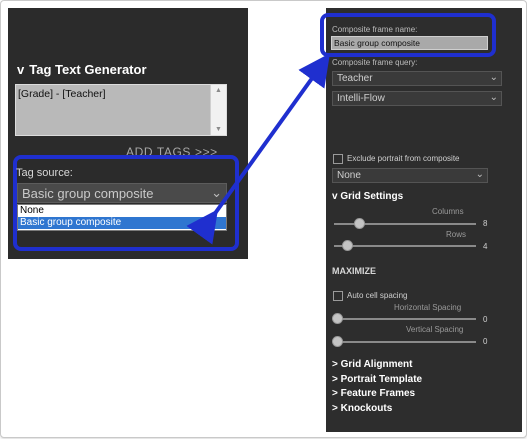 This screenshot has height=439, width=527. I want to click on connector-arrow, so click(258, 149).